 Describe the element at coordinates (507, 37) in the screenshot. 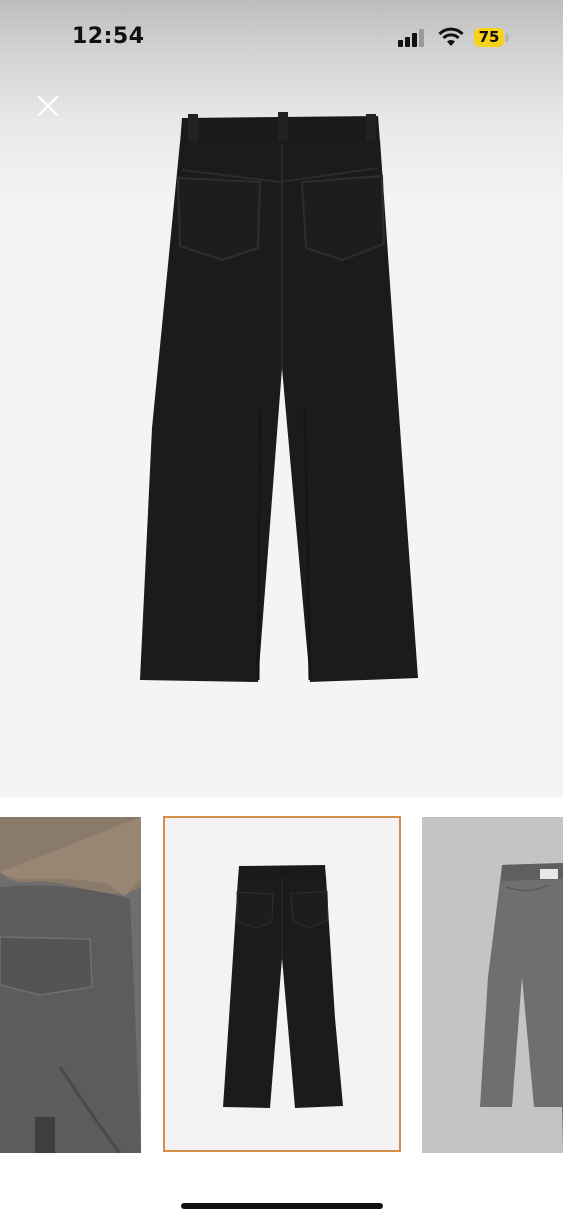

I see `battery-cap` at that location.